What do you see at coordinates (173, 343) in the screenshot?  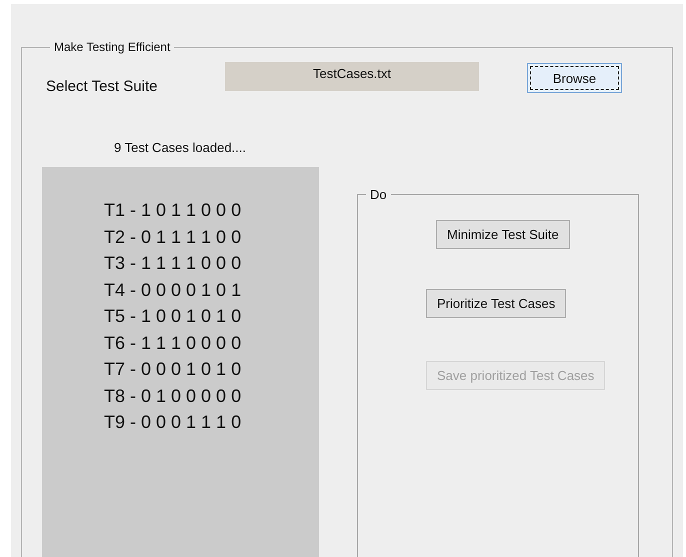 I see `test-case-line: T6 - 1 1 1 0 0 0 0` at bounding box center [173, 343].